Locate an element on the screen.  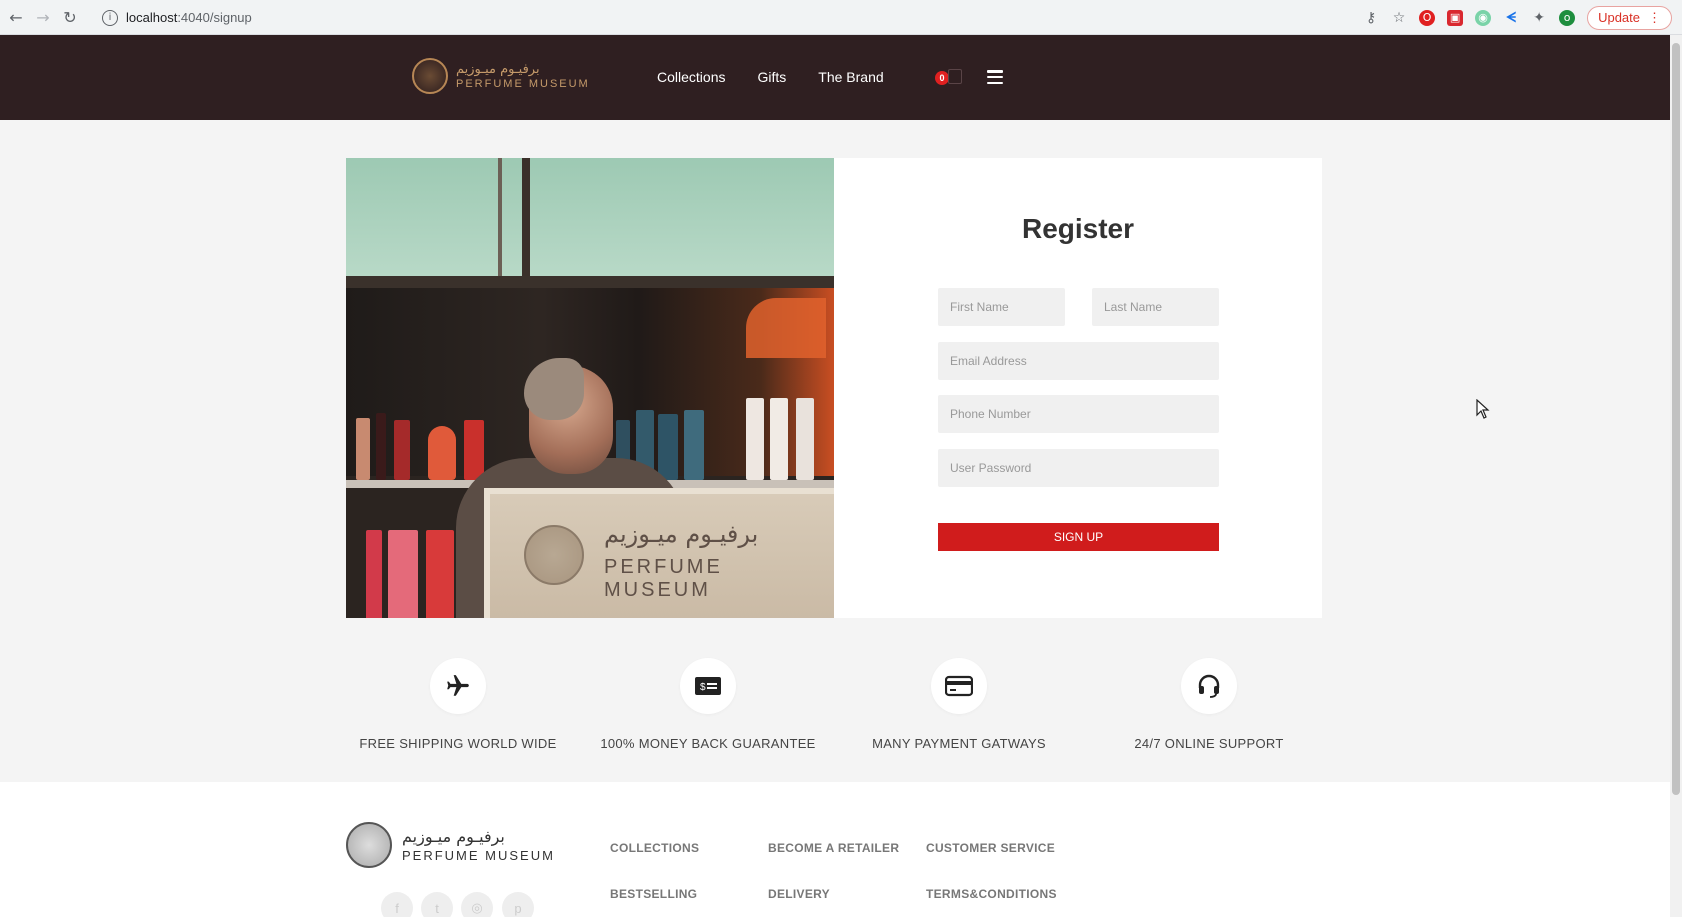
main-nav: Collections Gifts The Brand is located at coordinates (770, 77).